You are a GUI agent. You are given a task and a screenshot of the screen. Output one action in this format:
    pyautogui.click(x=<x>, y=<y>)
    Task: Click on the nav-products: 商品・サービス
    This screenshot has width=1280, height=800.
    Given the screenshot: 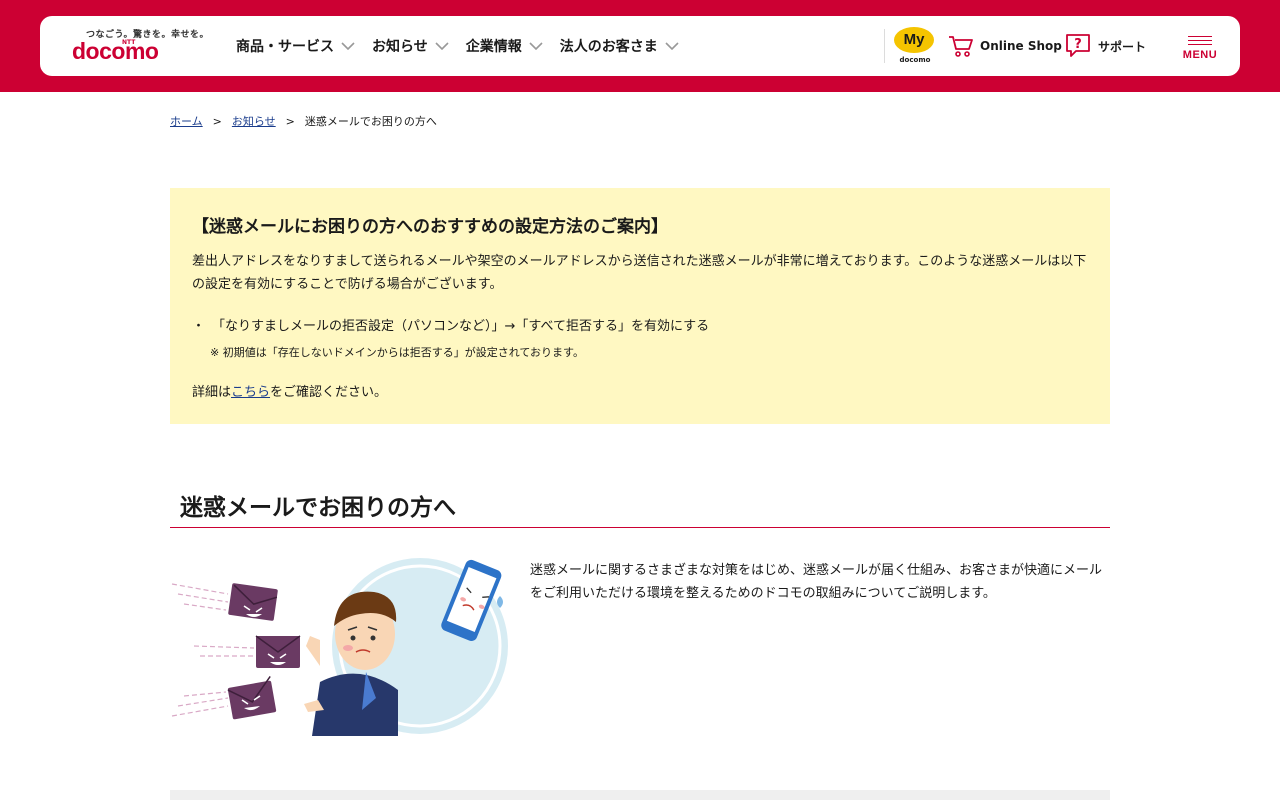 What is the action you would take?
    pyautogui.click(x=295, y=46)
    